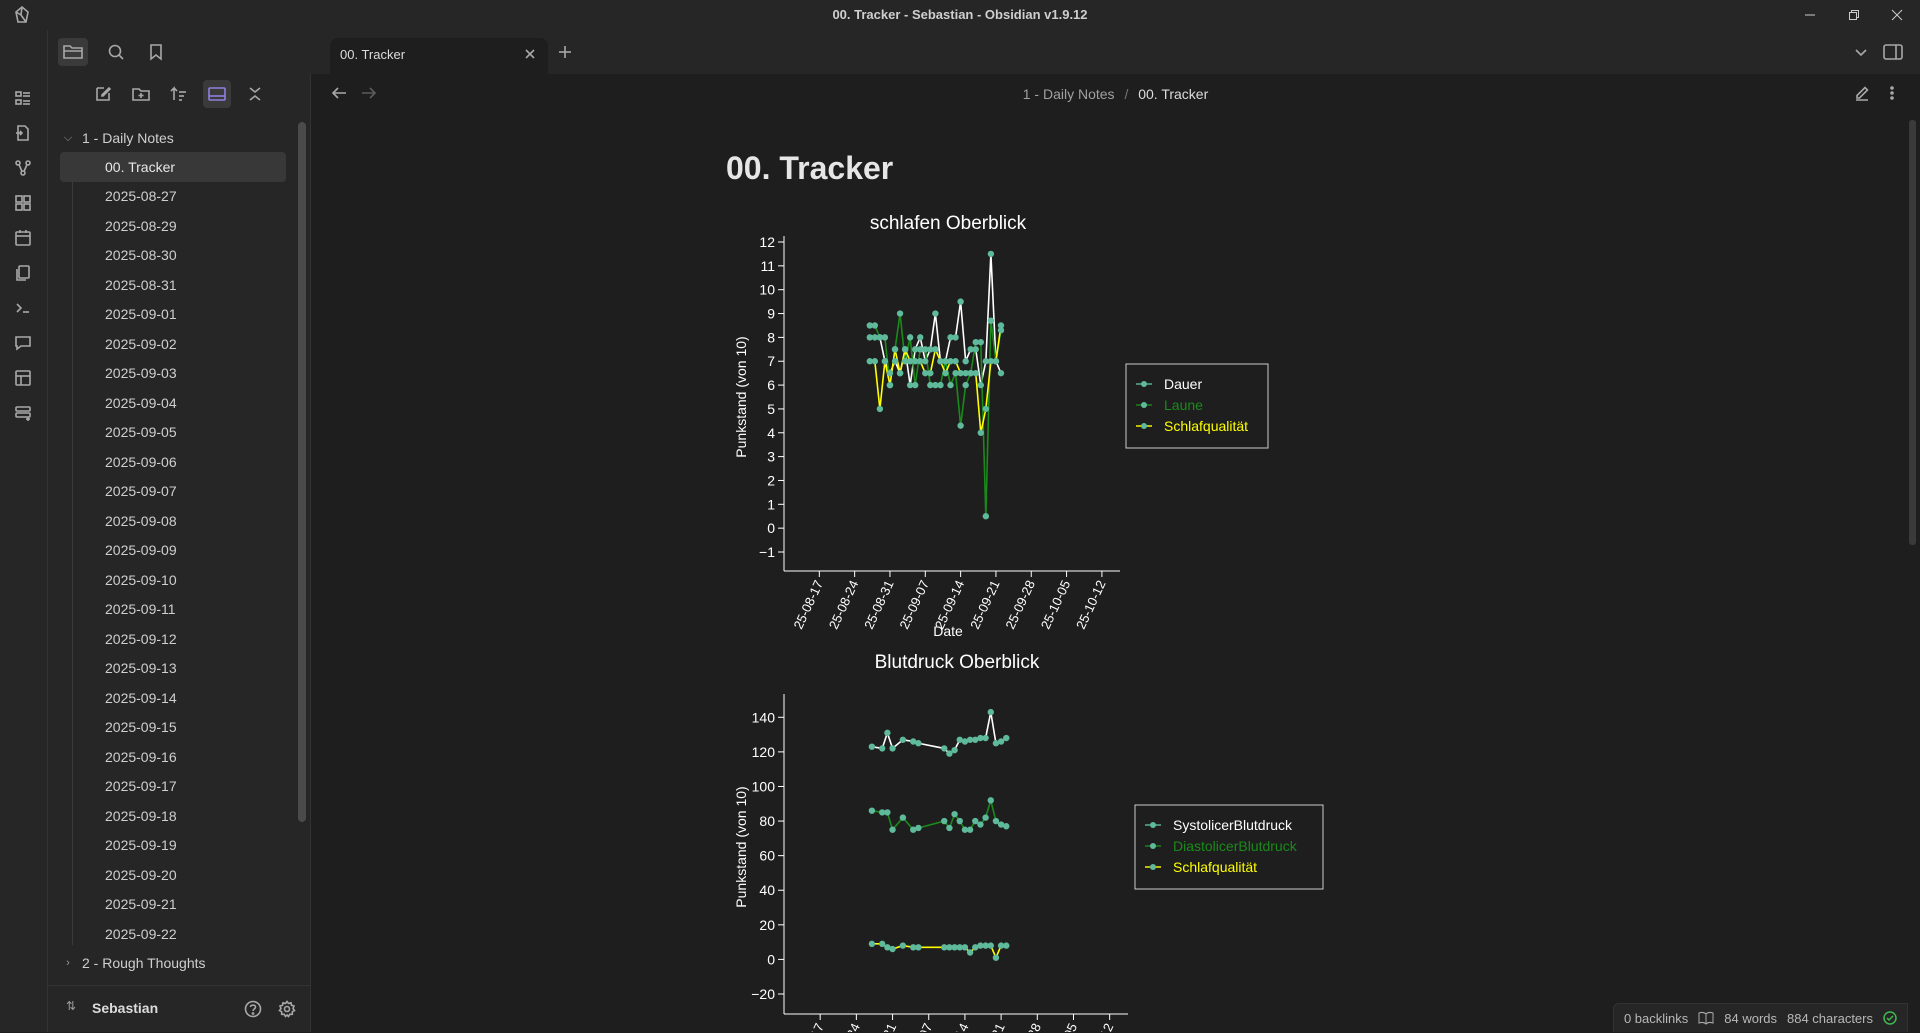 Image resolution: width=1920 pixels, height=1033 pixels. What do you see at coordinates (173, 551) in the screenshot?
I see `file-item: 2025-09-09` at bounding box center [173, 551].